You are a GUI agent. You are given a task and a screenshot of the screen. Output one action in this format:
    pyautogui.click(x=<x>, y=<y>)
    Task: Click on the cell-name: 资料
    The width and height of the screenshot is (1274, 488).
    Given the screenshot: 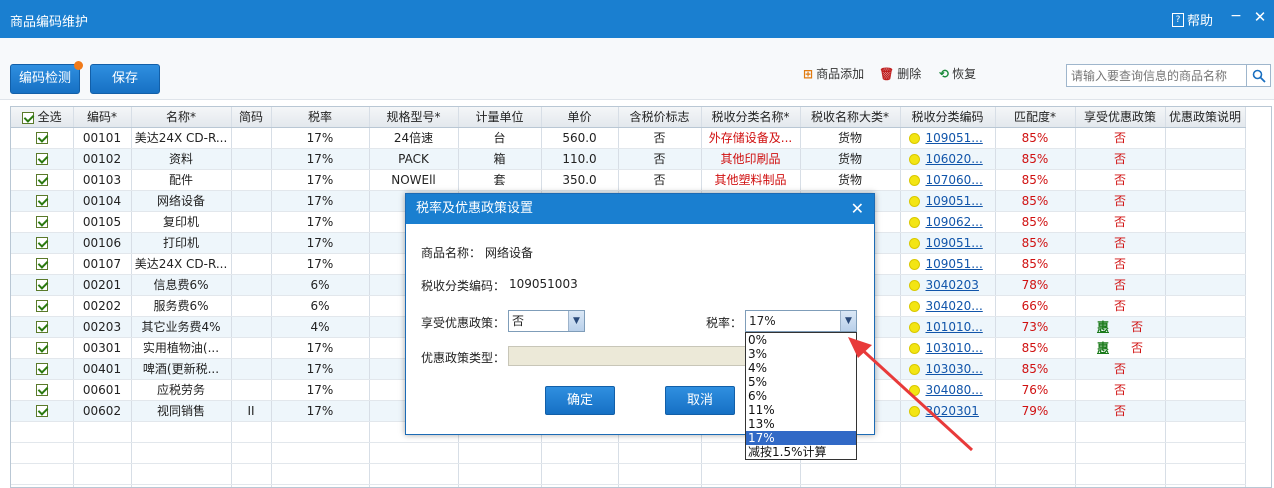 What is the action you would take?
    pyautogui.click(x=181, y=159)
    